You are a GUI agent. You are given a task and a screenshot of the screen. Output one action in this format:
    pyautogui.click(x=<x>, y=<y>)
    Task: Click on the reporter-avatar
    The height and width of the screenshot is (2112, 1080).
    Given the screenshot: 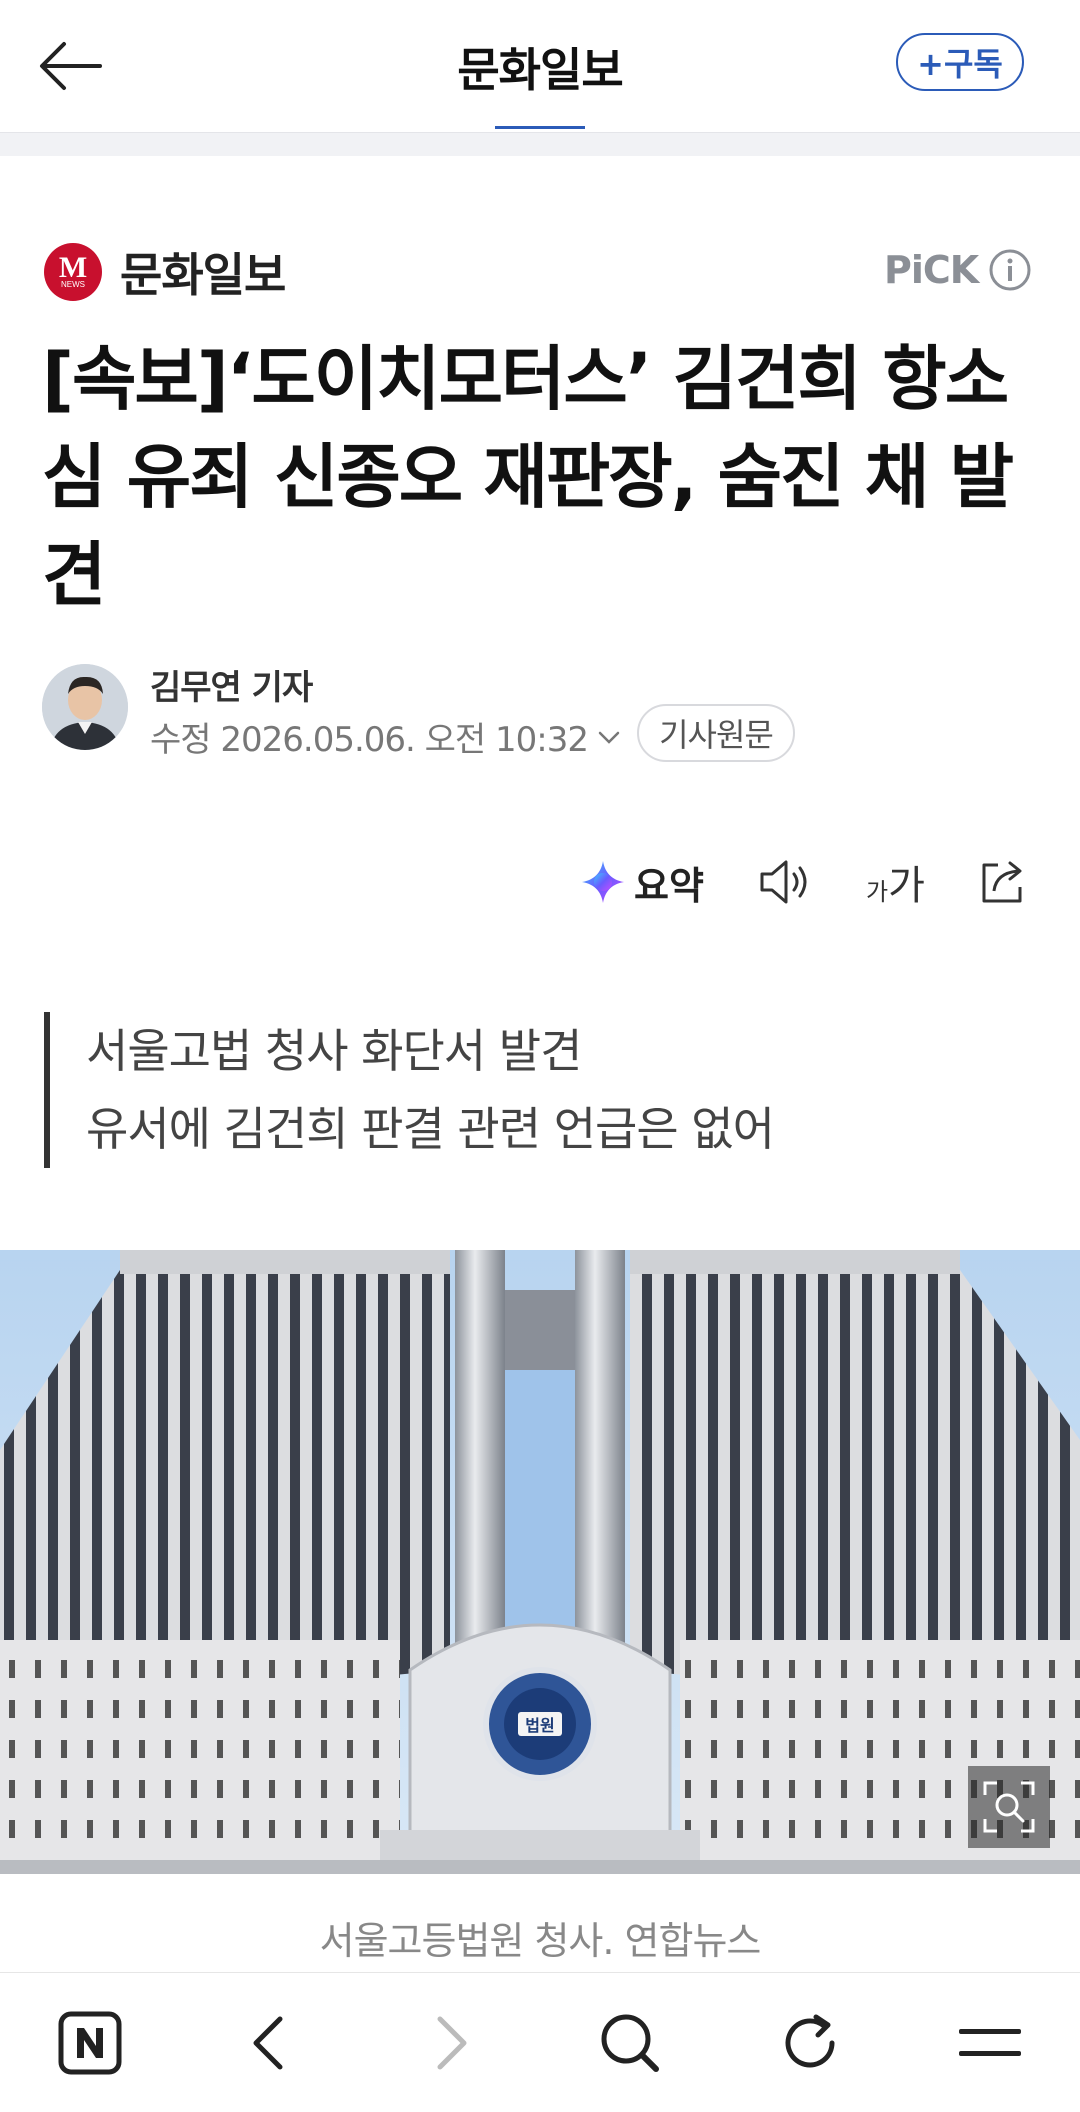 What is the action you would take?
    pyautogui.click(x=85, y=707)
    